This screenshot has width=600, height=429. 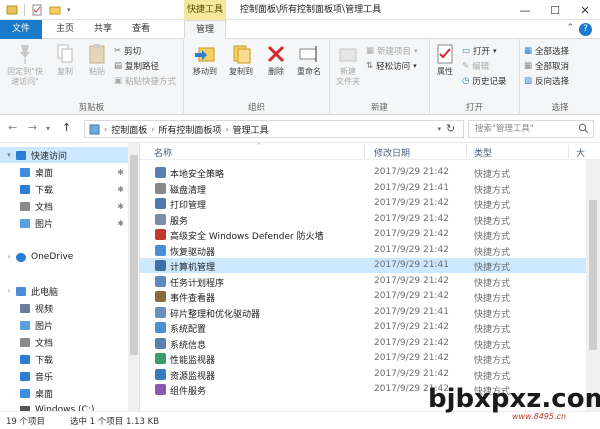 I want to click on file-row: 资源监视器 2017/9/29 21:42 快捷方式, so click(x=363, y=374).